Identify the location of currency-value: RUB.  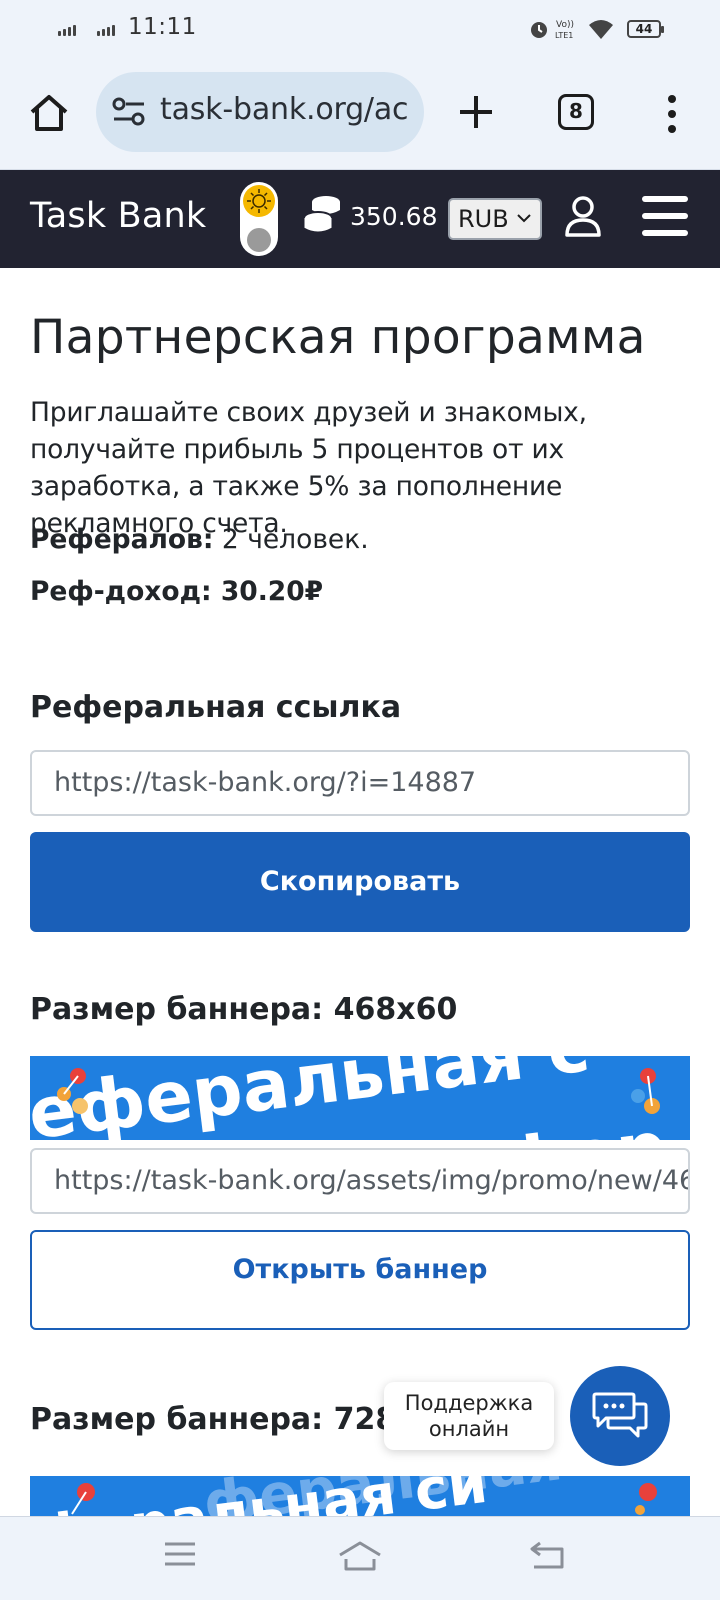
(483, 219).